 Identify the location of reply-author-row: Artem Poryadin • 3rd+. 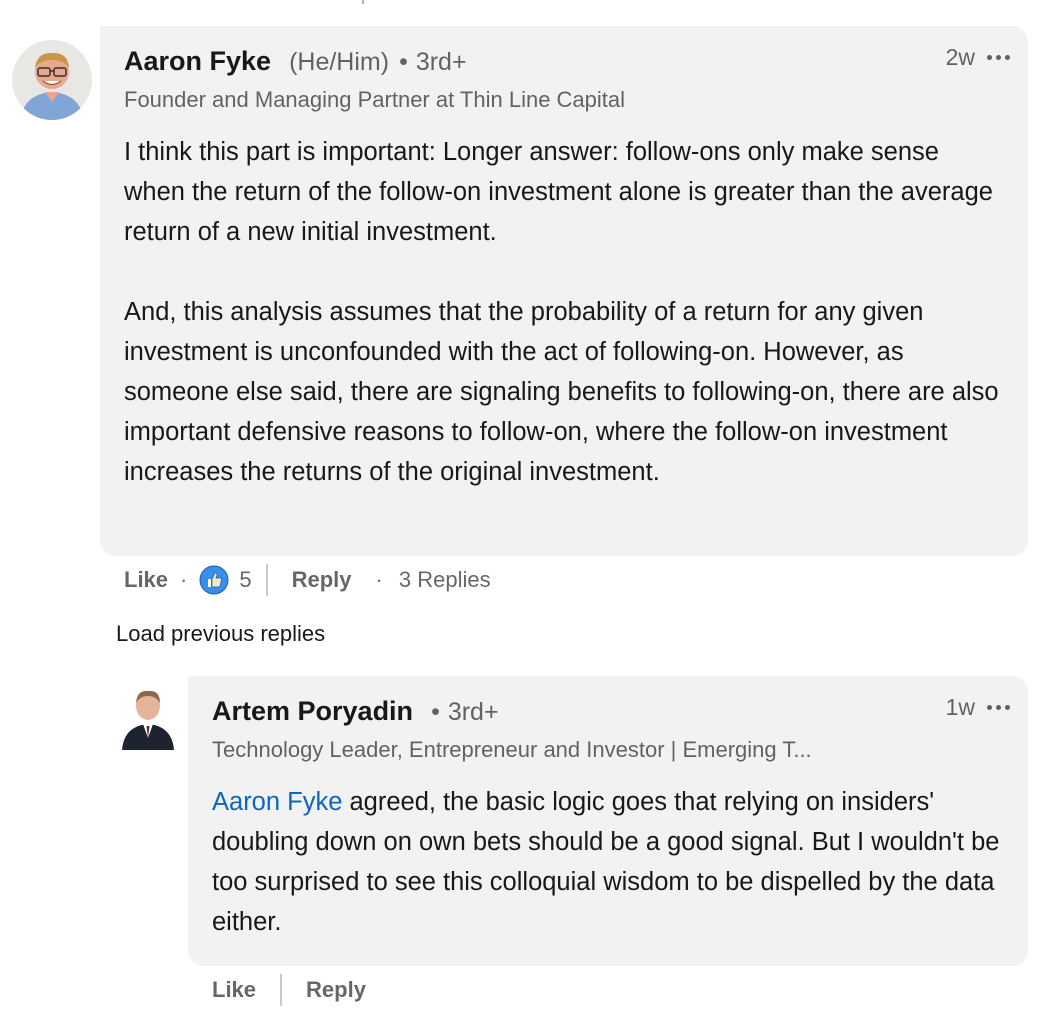
(355, 711).